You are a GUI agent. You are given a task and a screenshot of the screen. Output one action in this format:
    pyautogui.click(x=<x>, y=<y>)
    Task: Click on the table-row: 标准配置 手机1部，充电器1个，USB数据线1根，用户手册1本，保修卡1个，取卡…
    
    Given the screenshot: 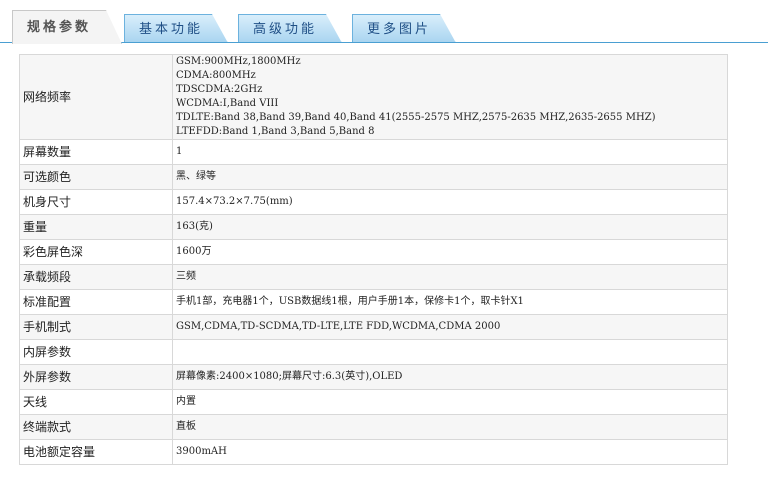 What is the action you would take?
    pyautogui.click(x=373, y=302)
    